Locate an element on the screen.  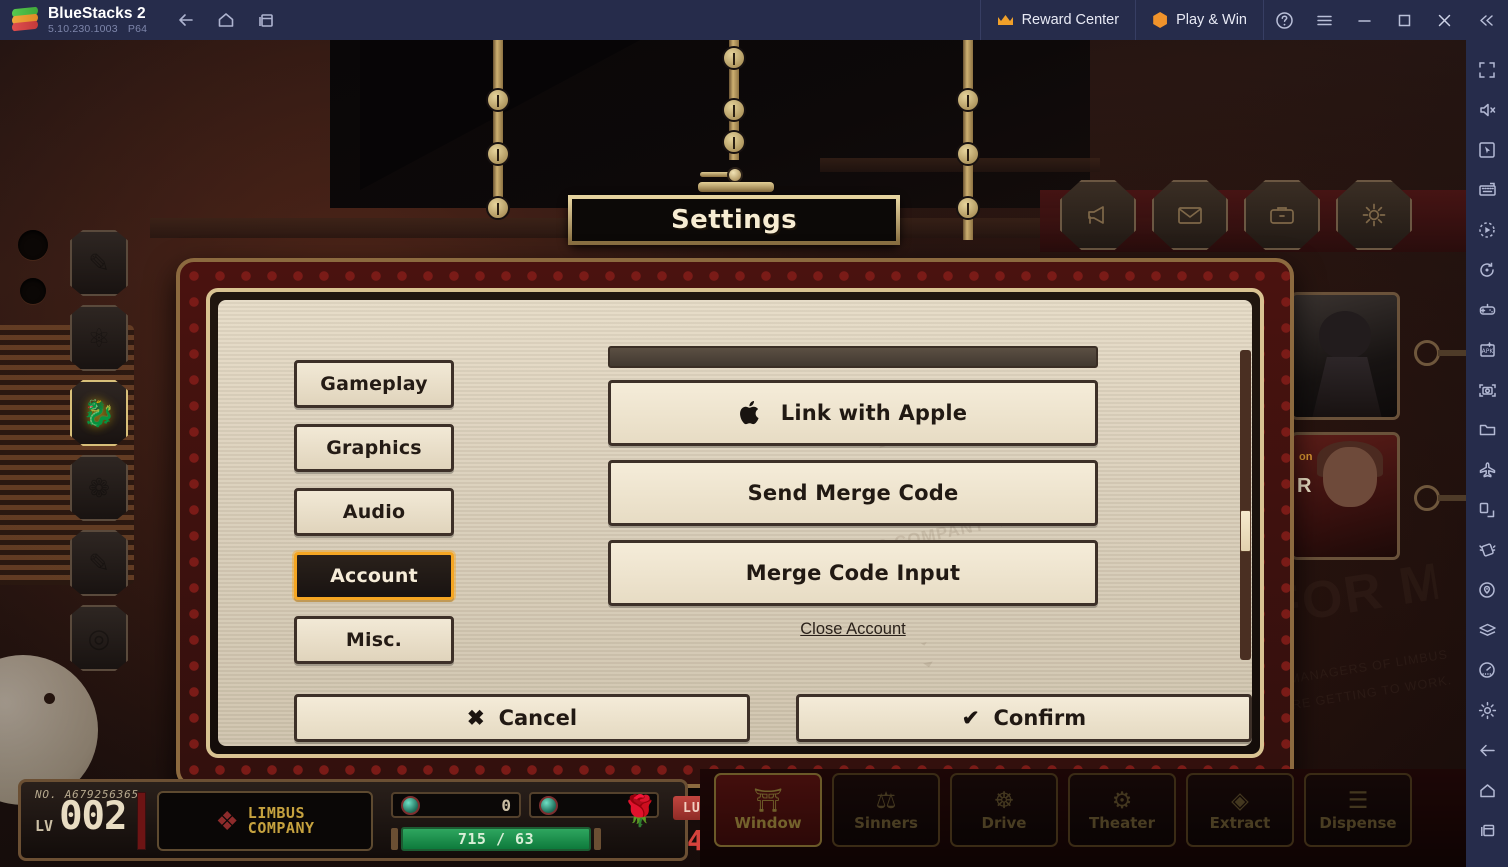
hex-button-4: ❁ is located at coordinates (99, 488).